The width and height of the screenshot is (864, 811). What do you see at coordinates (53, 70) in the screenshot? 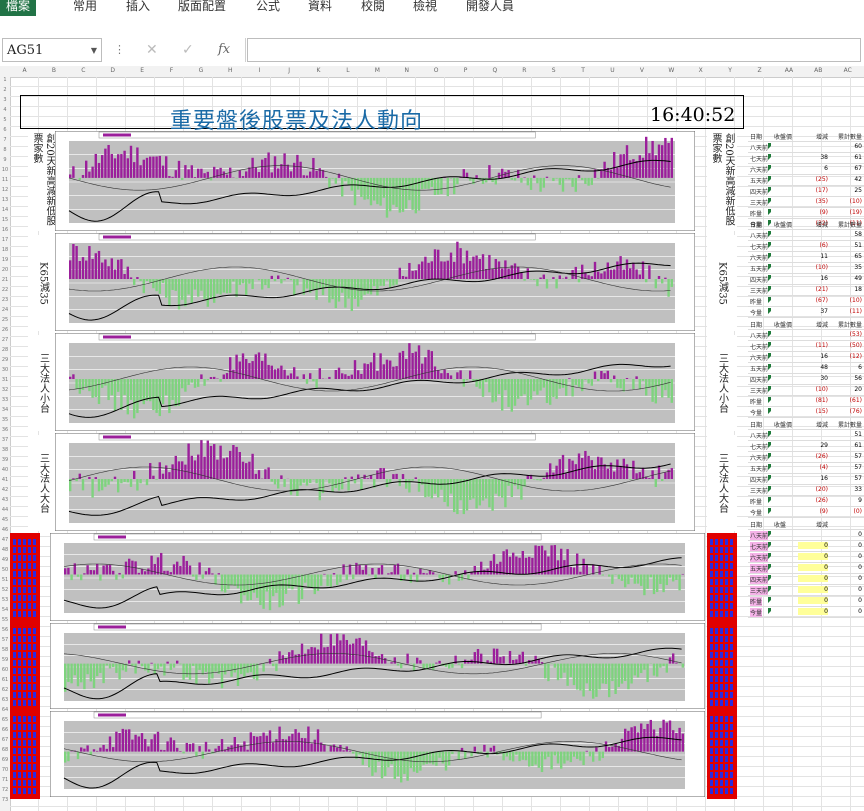
I see `column-header: B` at bounding box center [53, 70].